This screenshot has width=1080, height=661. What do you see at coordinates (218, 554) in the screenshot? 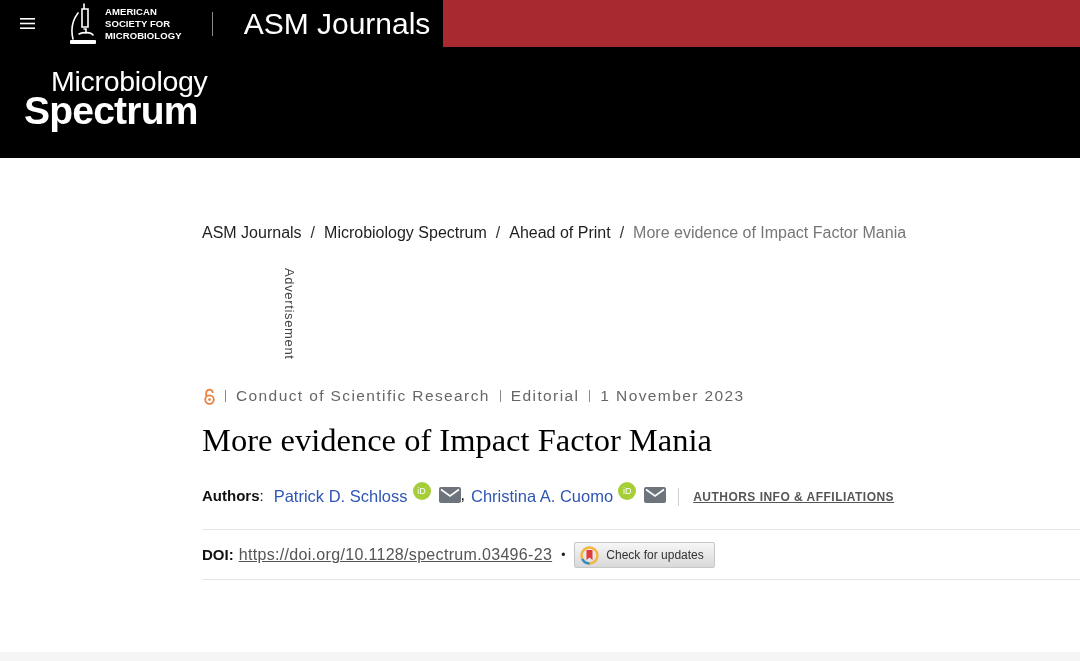
I see `doi-label: DOI:` at bounding box center [218, 554].